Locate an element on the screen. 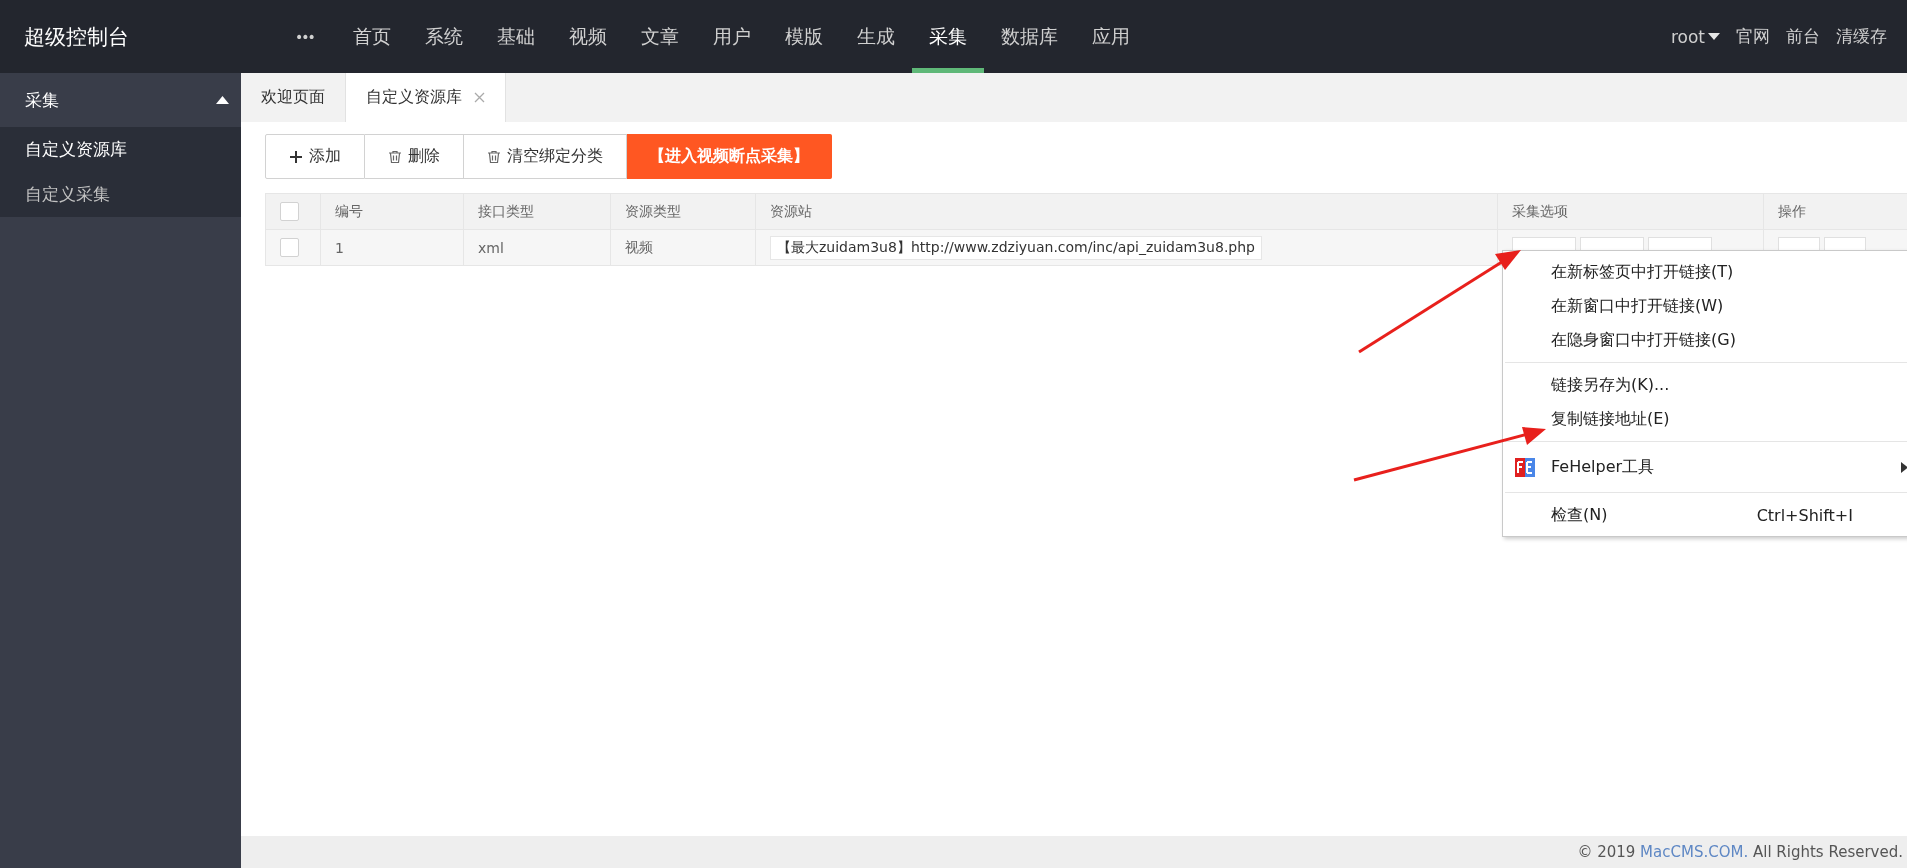  nav-tab: 数据库 is located at coordinates (1029, 36).